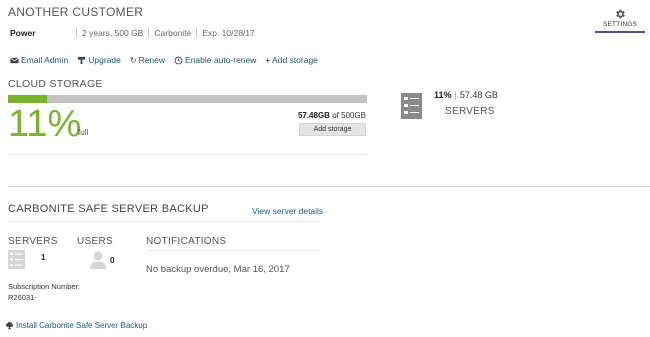 The height and width of the screenshot is (337, 650). I want to click on servers-column-heading: SERVERS, so click(33, 241).